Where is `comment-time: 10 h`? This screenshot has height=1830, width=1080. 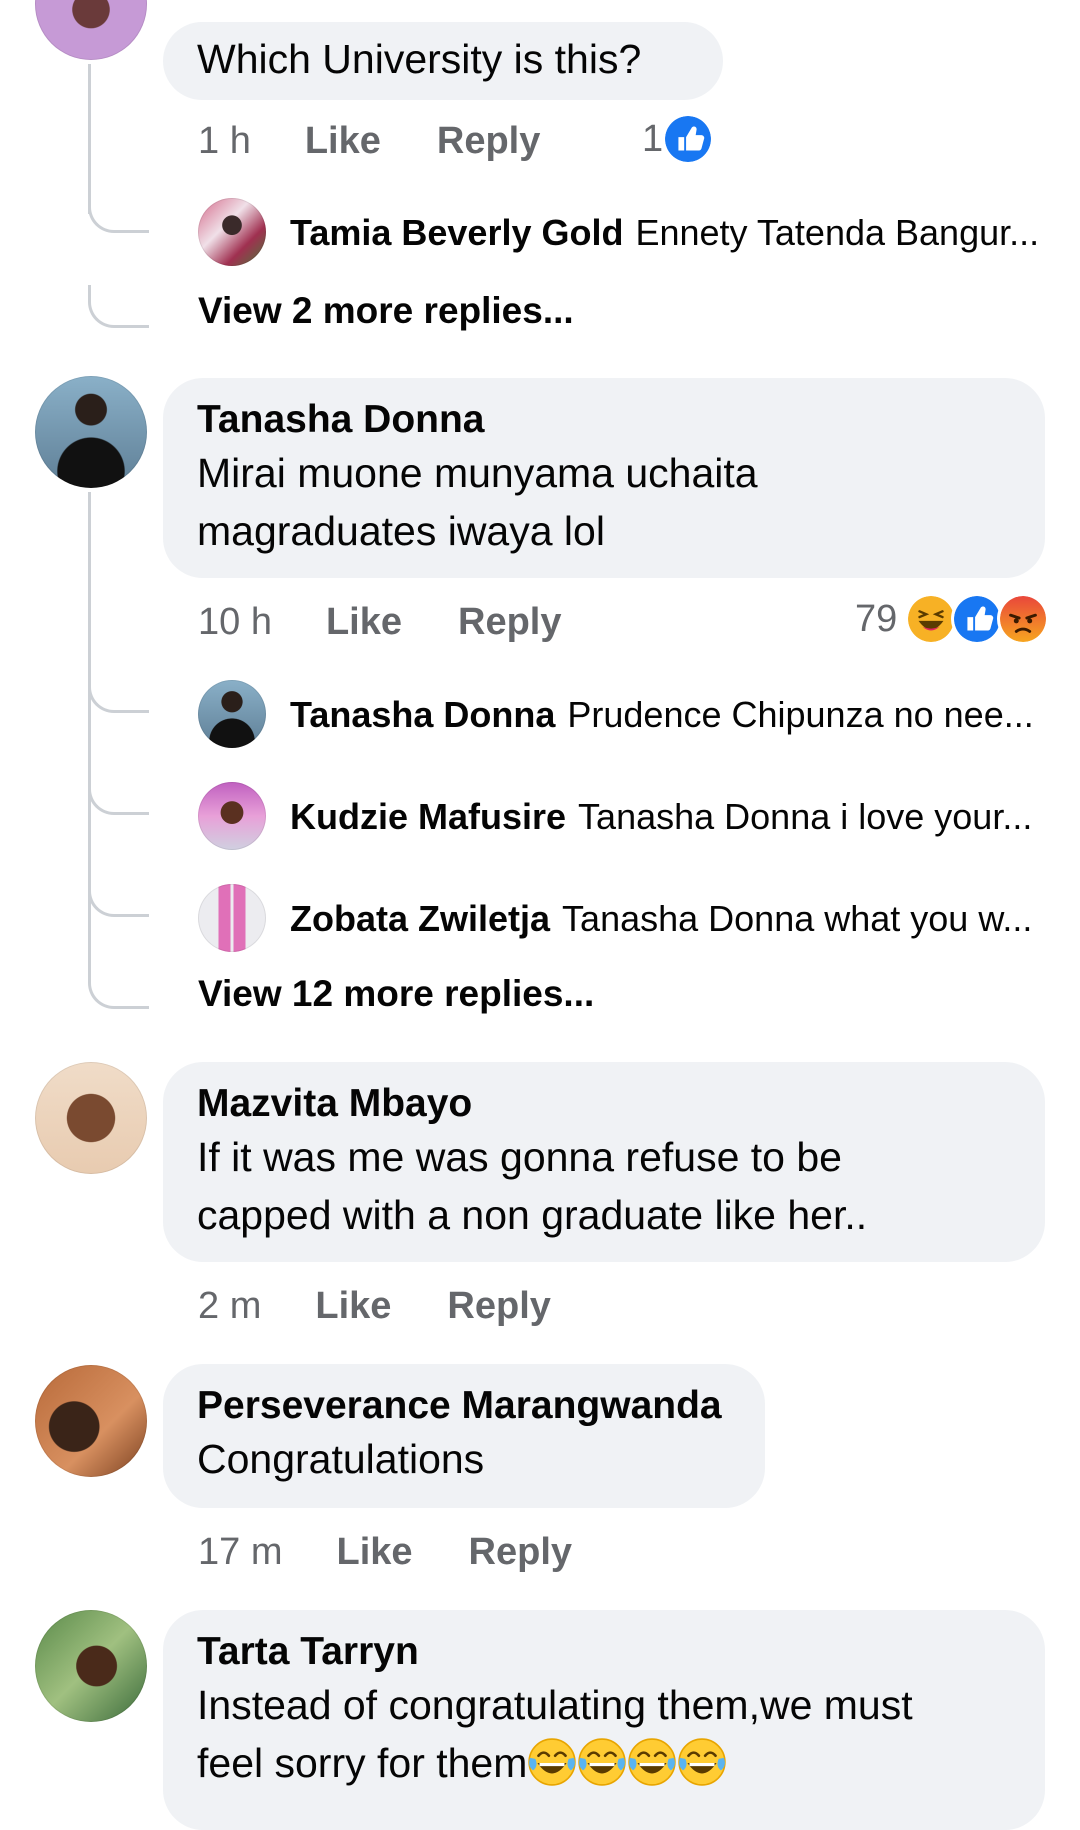 comment-time: 10 h is located at coordinates (235, 622).